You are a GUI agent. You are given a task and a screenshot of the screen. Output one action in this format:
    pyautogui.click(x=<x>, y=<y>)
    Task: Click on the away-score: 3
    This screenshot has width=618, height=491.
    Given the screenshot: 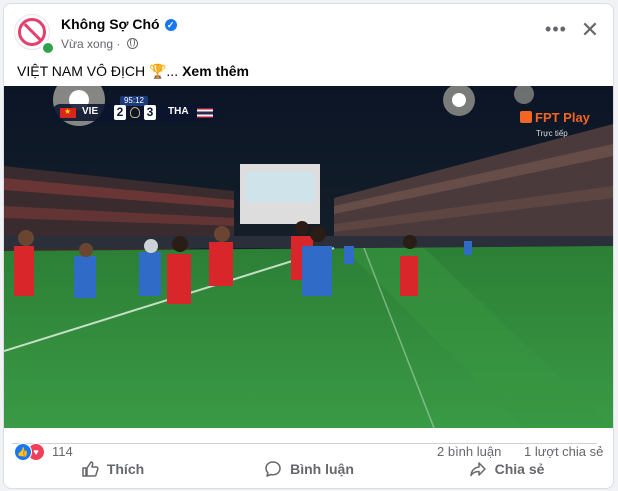 What is the action you would take?
    pyautogui.click(x=150, y=112)
    